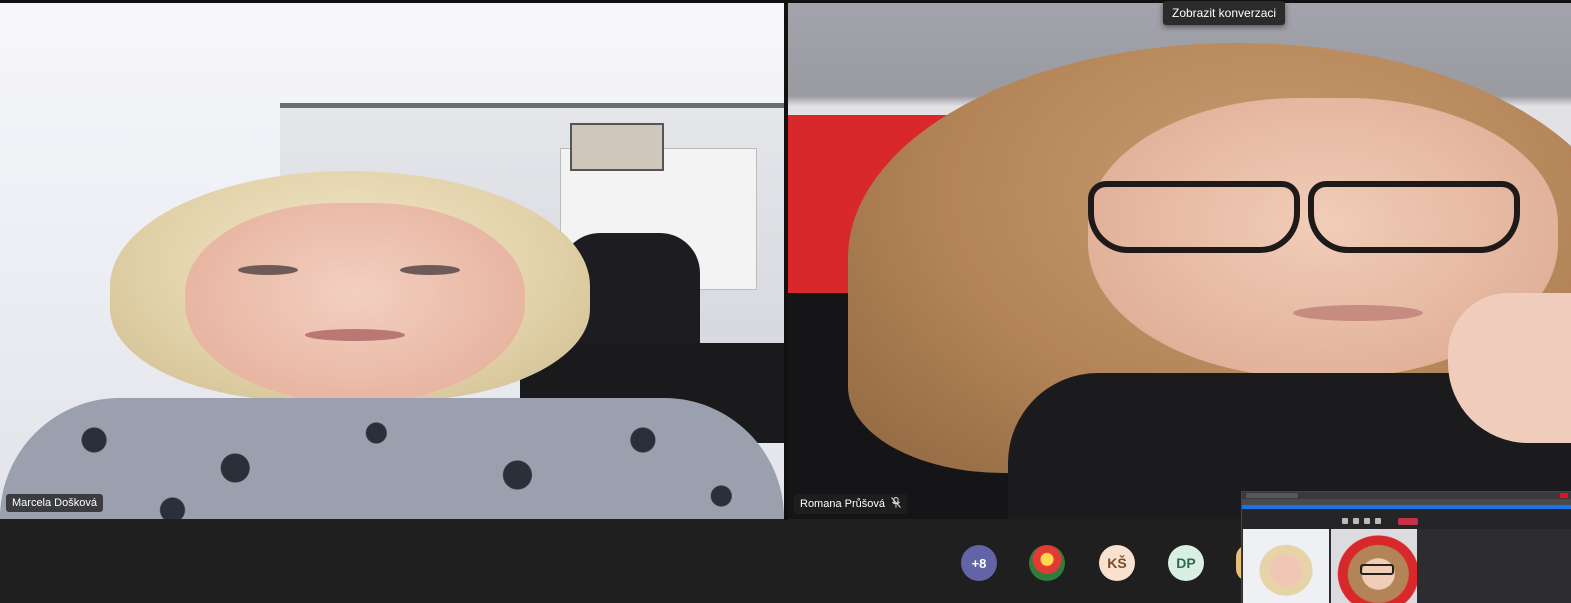 The width and height of the screenshot is (1571, 603). Describe the element at coordinates (1194, 217) in the screenshot. I see `glasses-lens-left` at that location.